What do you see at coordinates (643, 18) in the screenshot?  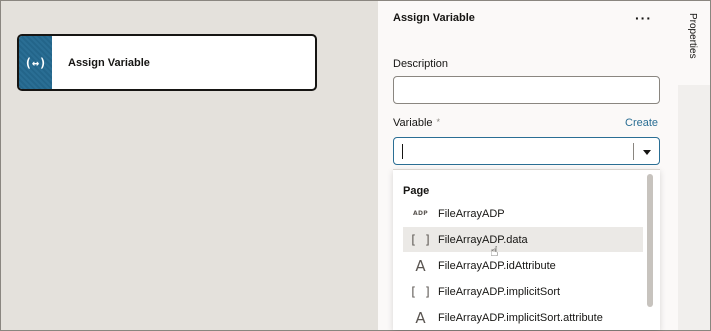 I see `more-options-icon: ···` at bounding box center [643, 18].